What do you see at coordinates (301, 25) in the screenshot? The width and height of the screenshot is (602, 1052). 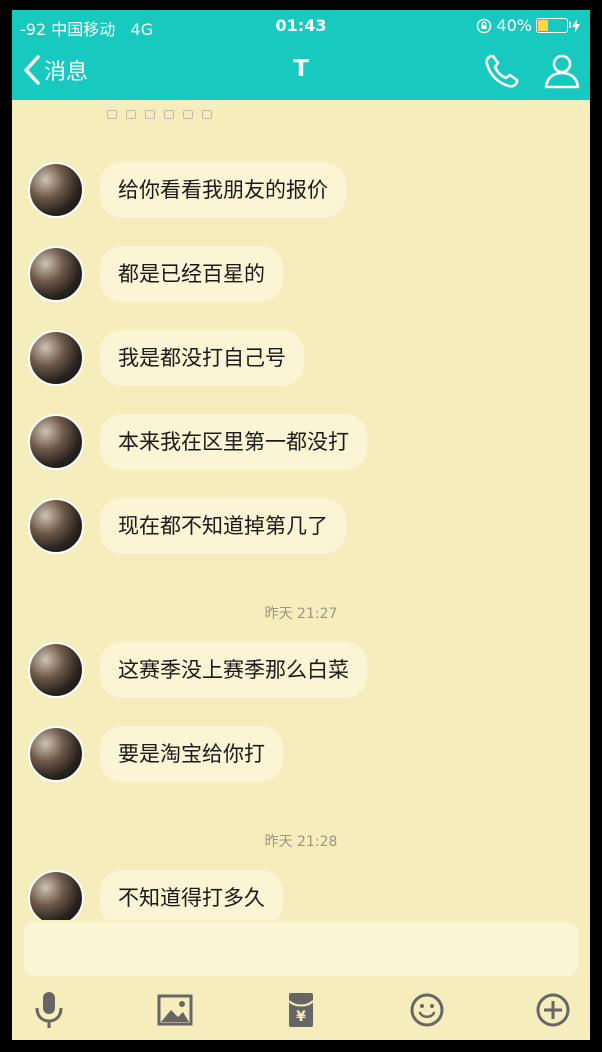 I see `status-bar: -92 中国移动 4G 01:43 40%` at bounding box center [301, 25].